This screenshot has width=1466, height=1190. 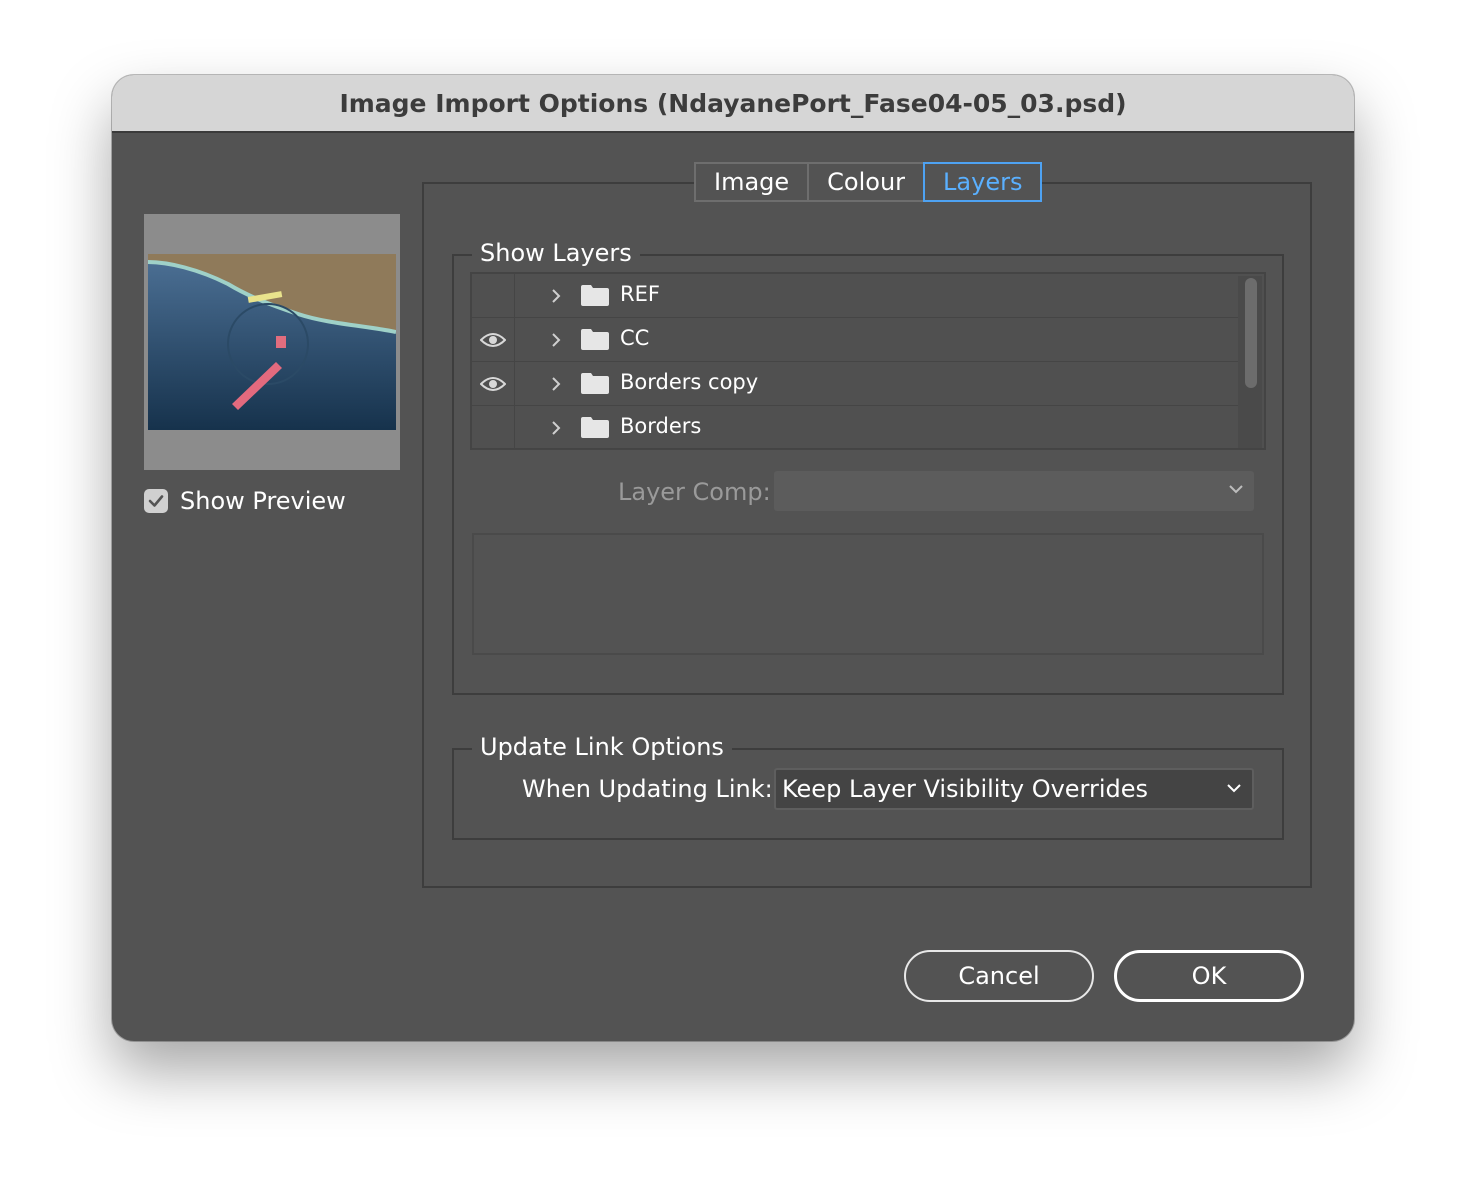 What do you see at coordinates (856, 296) in the screenshot?
I see `layer-row-ref: REF` at bounding box center [856, 296].